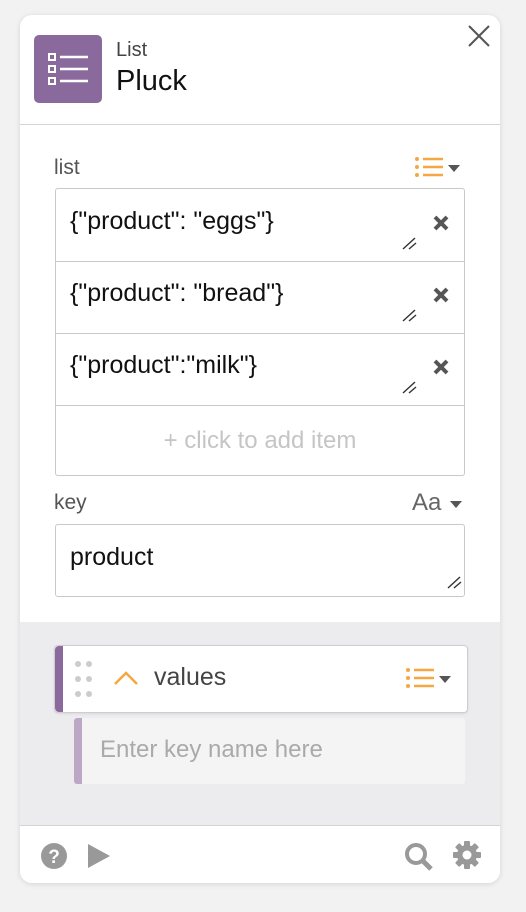  What do you see at coordinates (260, 70) in the screenshot?
I see `panel-header: List Pluck` at bounding box center [260, 70].